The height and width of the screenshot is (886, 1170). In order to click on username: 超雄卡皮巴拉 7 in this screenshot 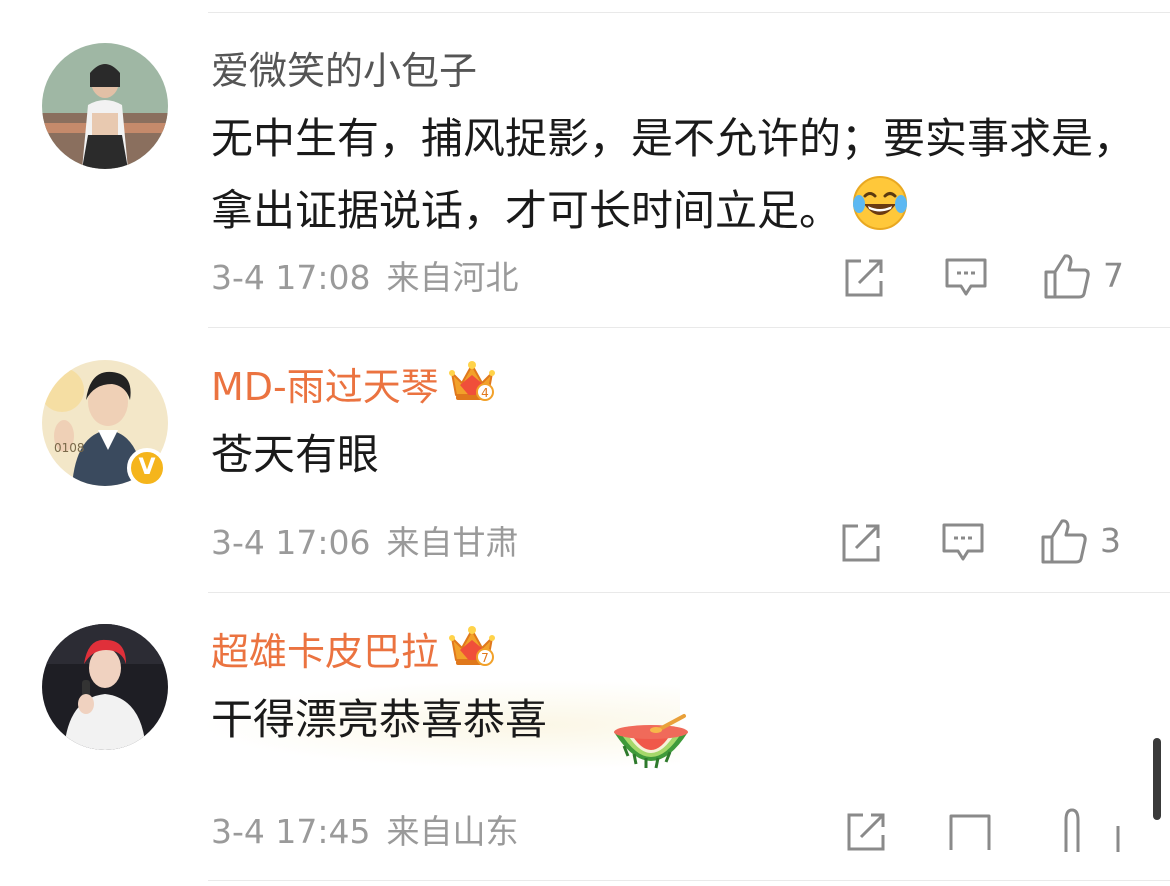, I will do `click(354, 652)`.